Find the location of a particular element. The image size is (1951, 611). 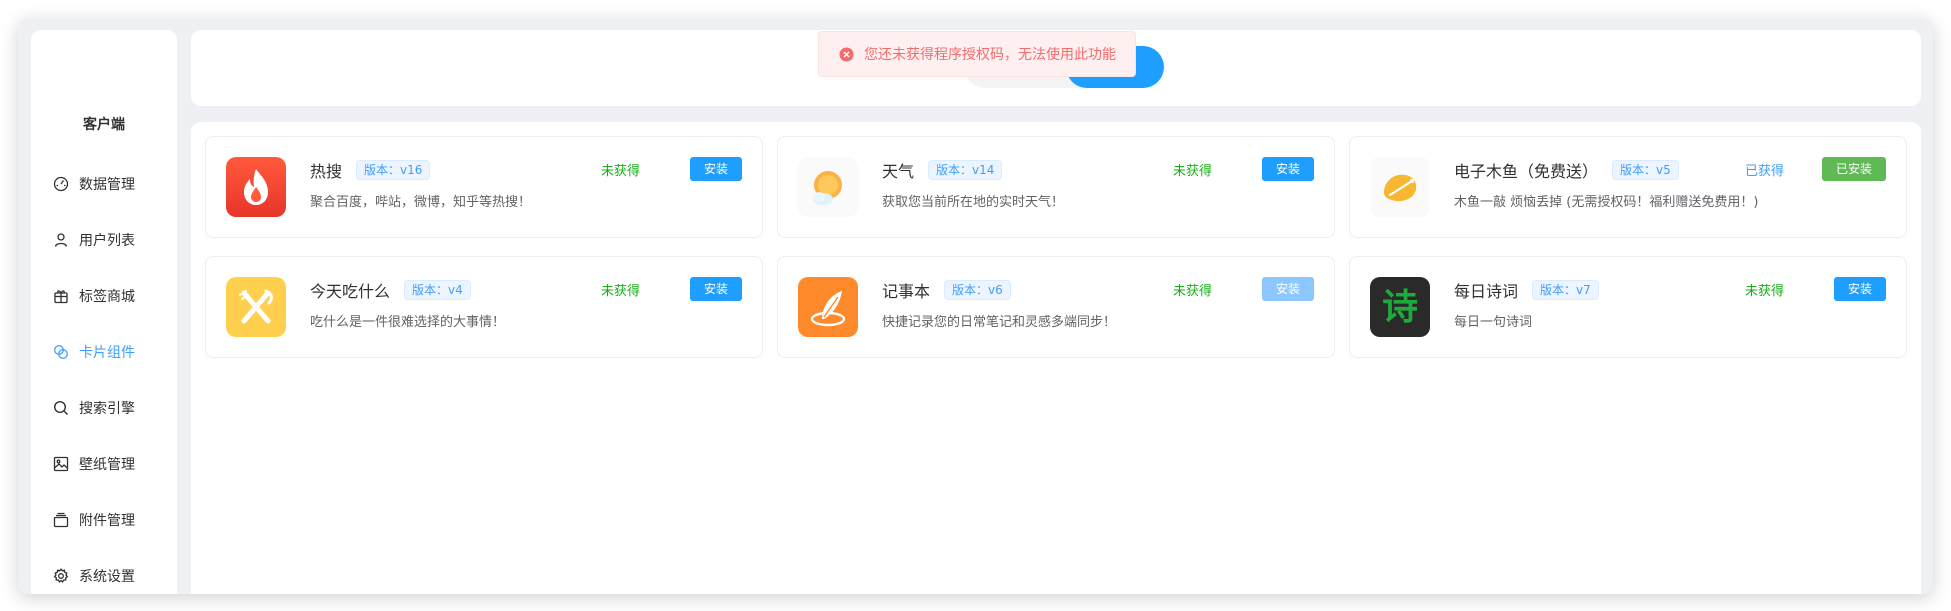

sidebar-item-label: 数据管理 is located at coordinates (107, 185).